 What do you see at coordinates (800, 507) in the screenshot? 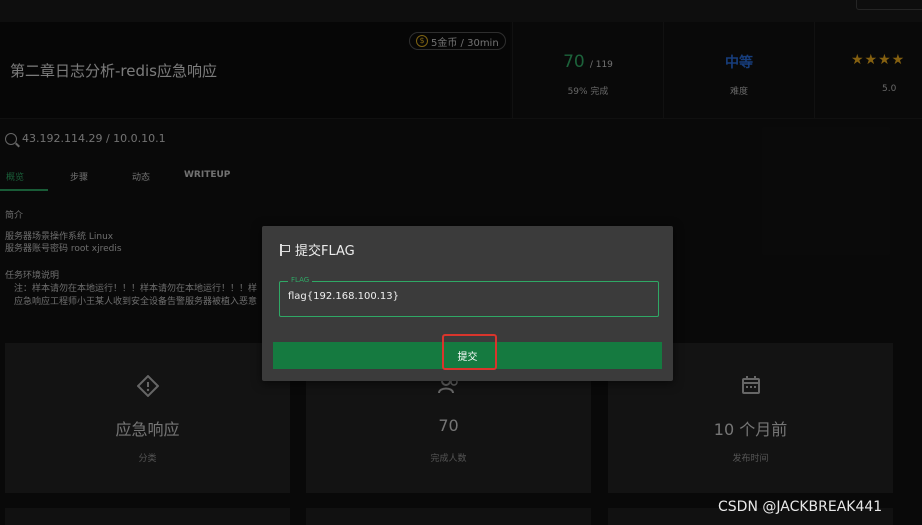
I see `watermark: CSDN @JACKBREAK441` at bounding box center [800, 507].